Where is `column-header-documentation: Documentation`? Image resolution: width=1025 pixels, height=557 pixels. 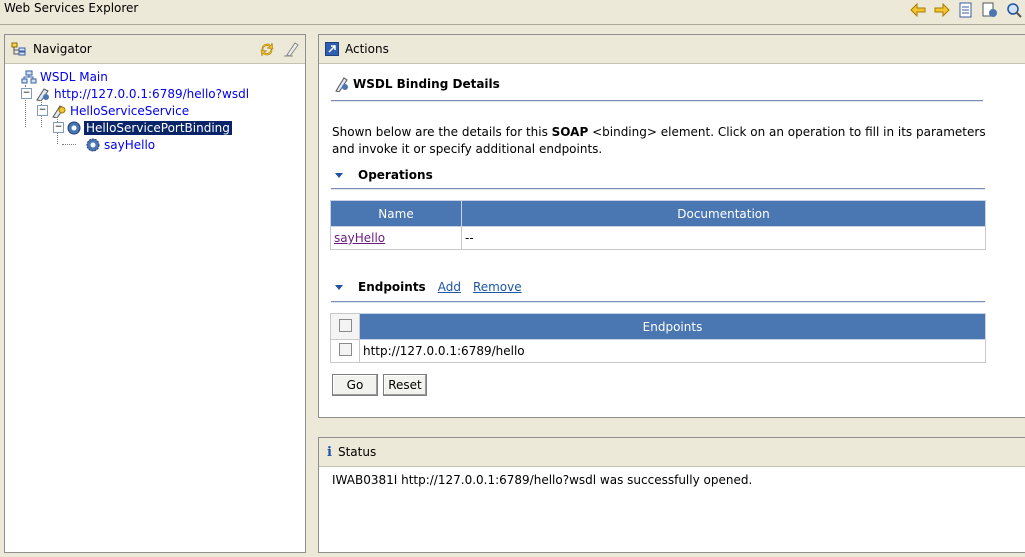
column-header-documentation: Documentation is located at coordinates (723, 213).